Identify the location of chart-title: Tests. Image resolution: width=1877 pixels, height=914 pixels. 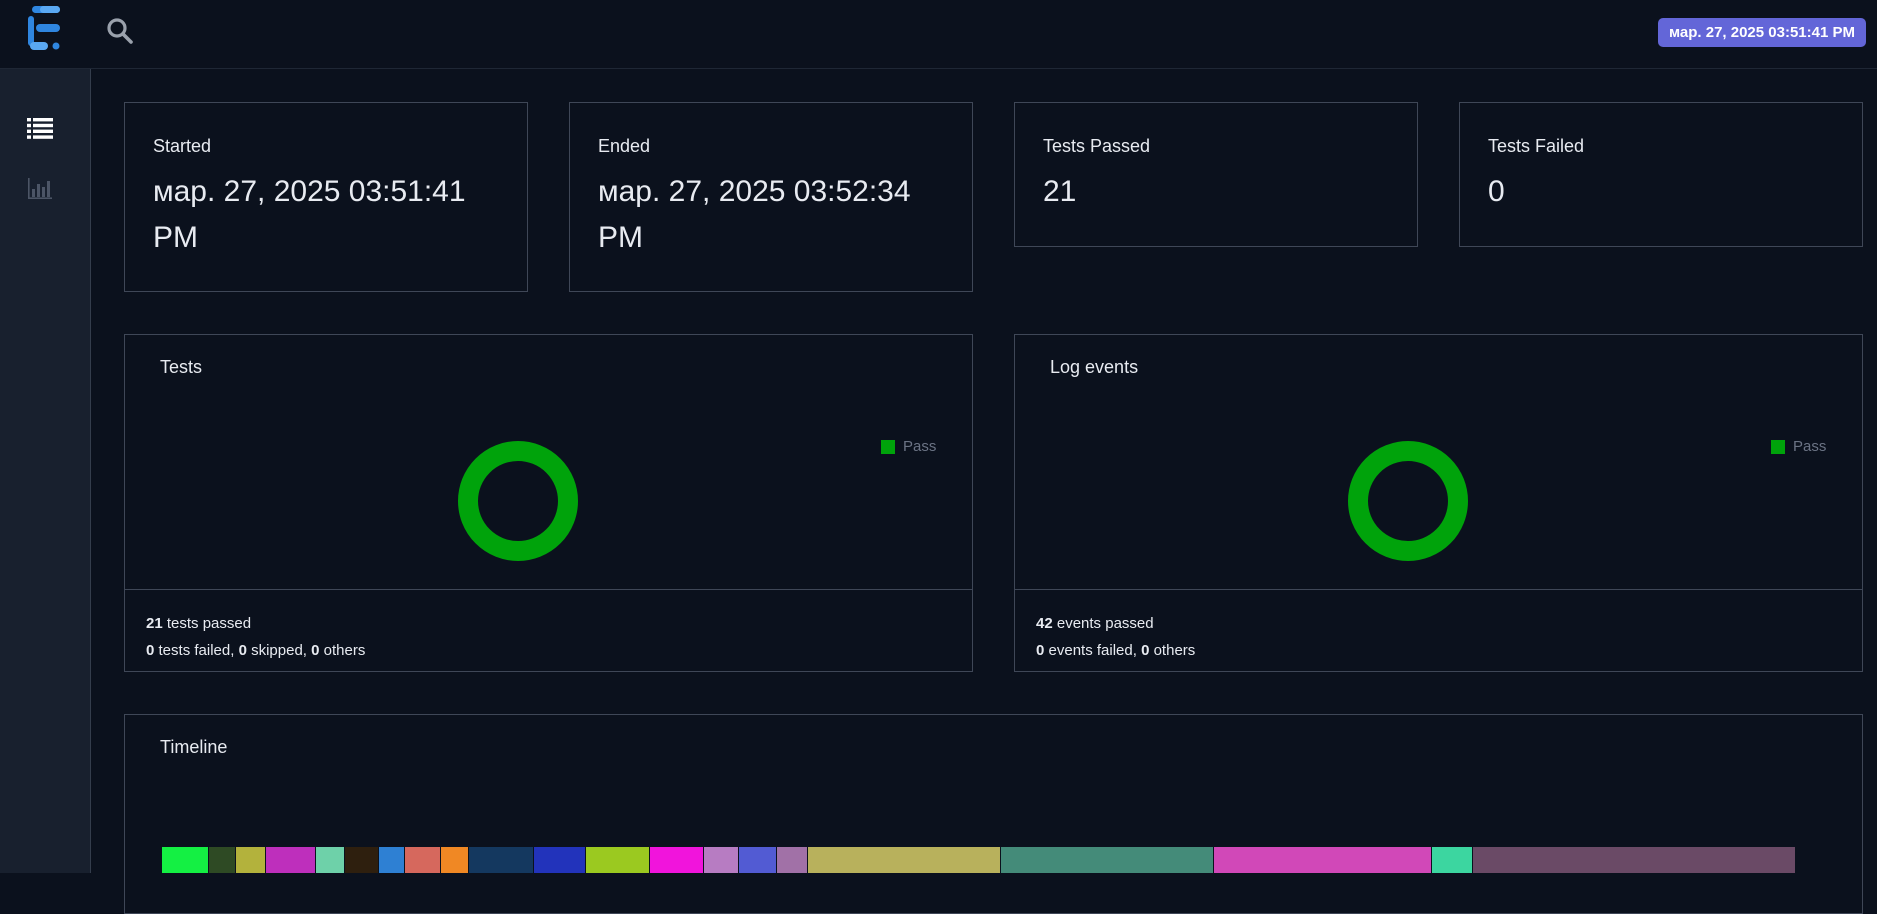
(181, 367).